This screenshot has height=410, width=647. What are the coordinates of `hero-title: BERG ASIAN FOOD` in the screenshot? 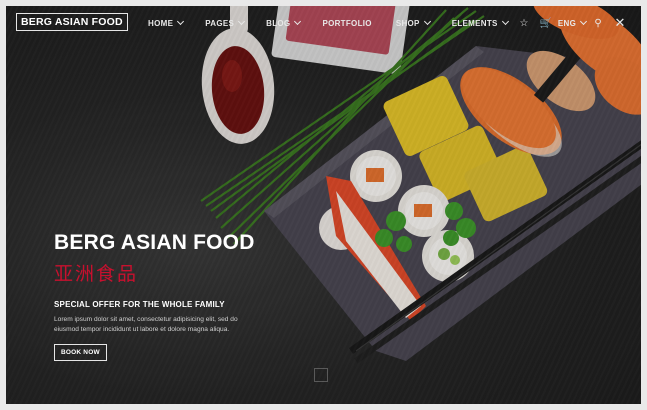 It's located at (154, 242).